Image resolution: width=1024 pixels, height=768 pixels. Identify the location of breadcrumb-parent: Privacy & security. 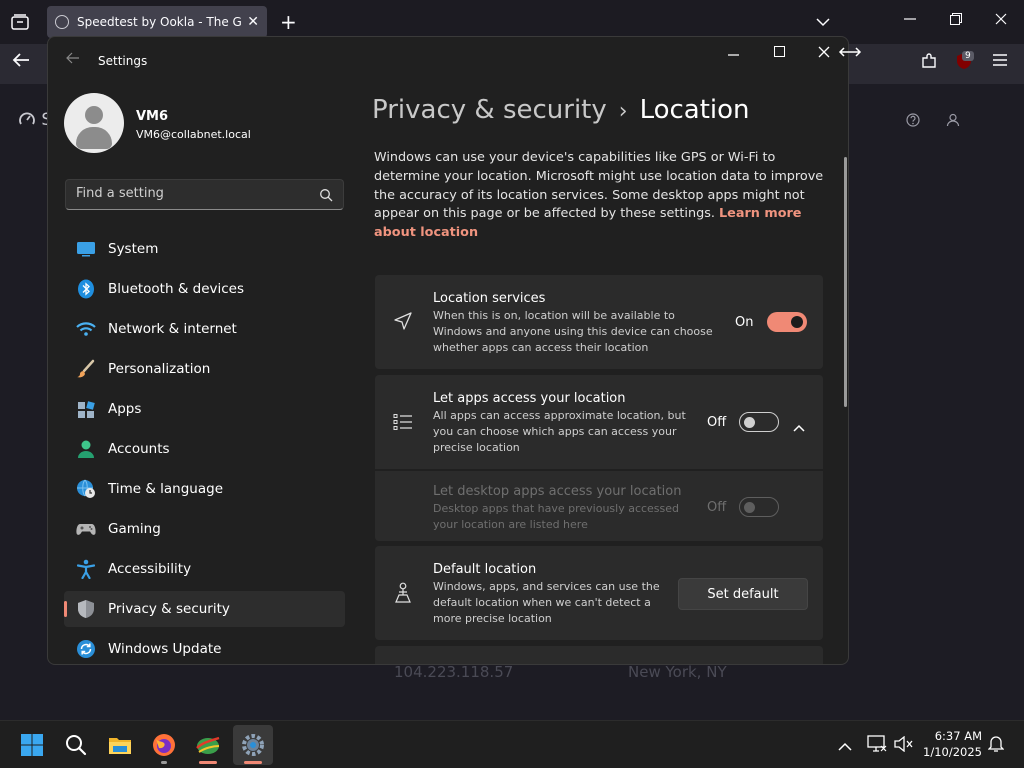
(489, 110).